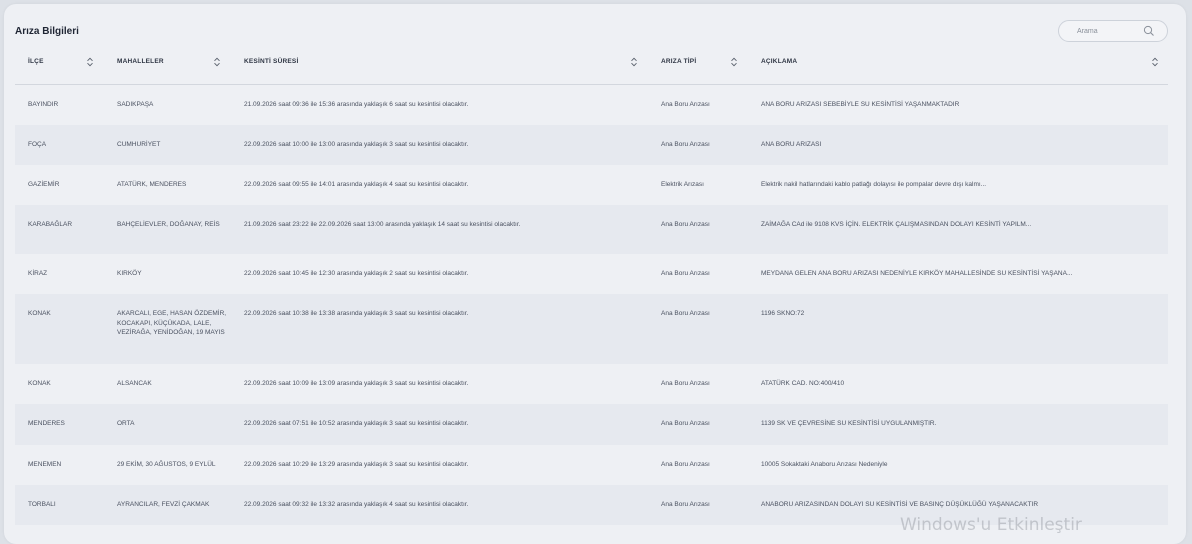  What do you see at coordinates (803, 383) in the screenshot?
I see `cell-aciklama: ATATÜRK CAD. NO:400/410` at bounding box center [803, 383].